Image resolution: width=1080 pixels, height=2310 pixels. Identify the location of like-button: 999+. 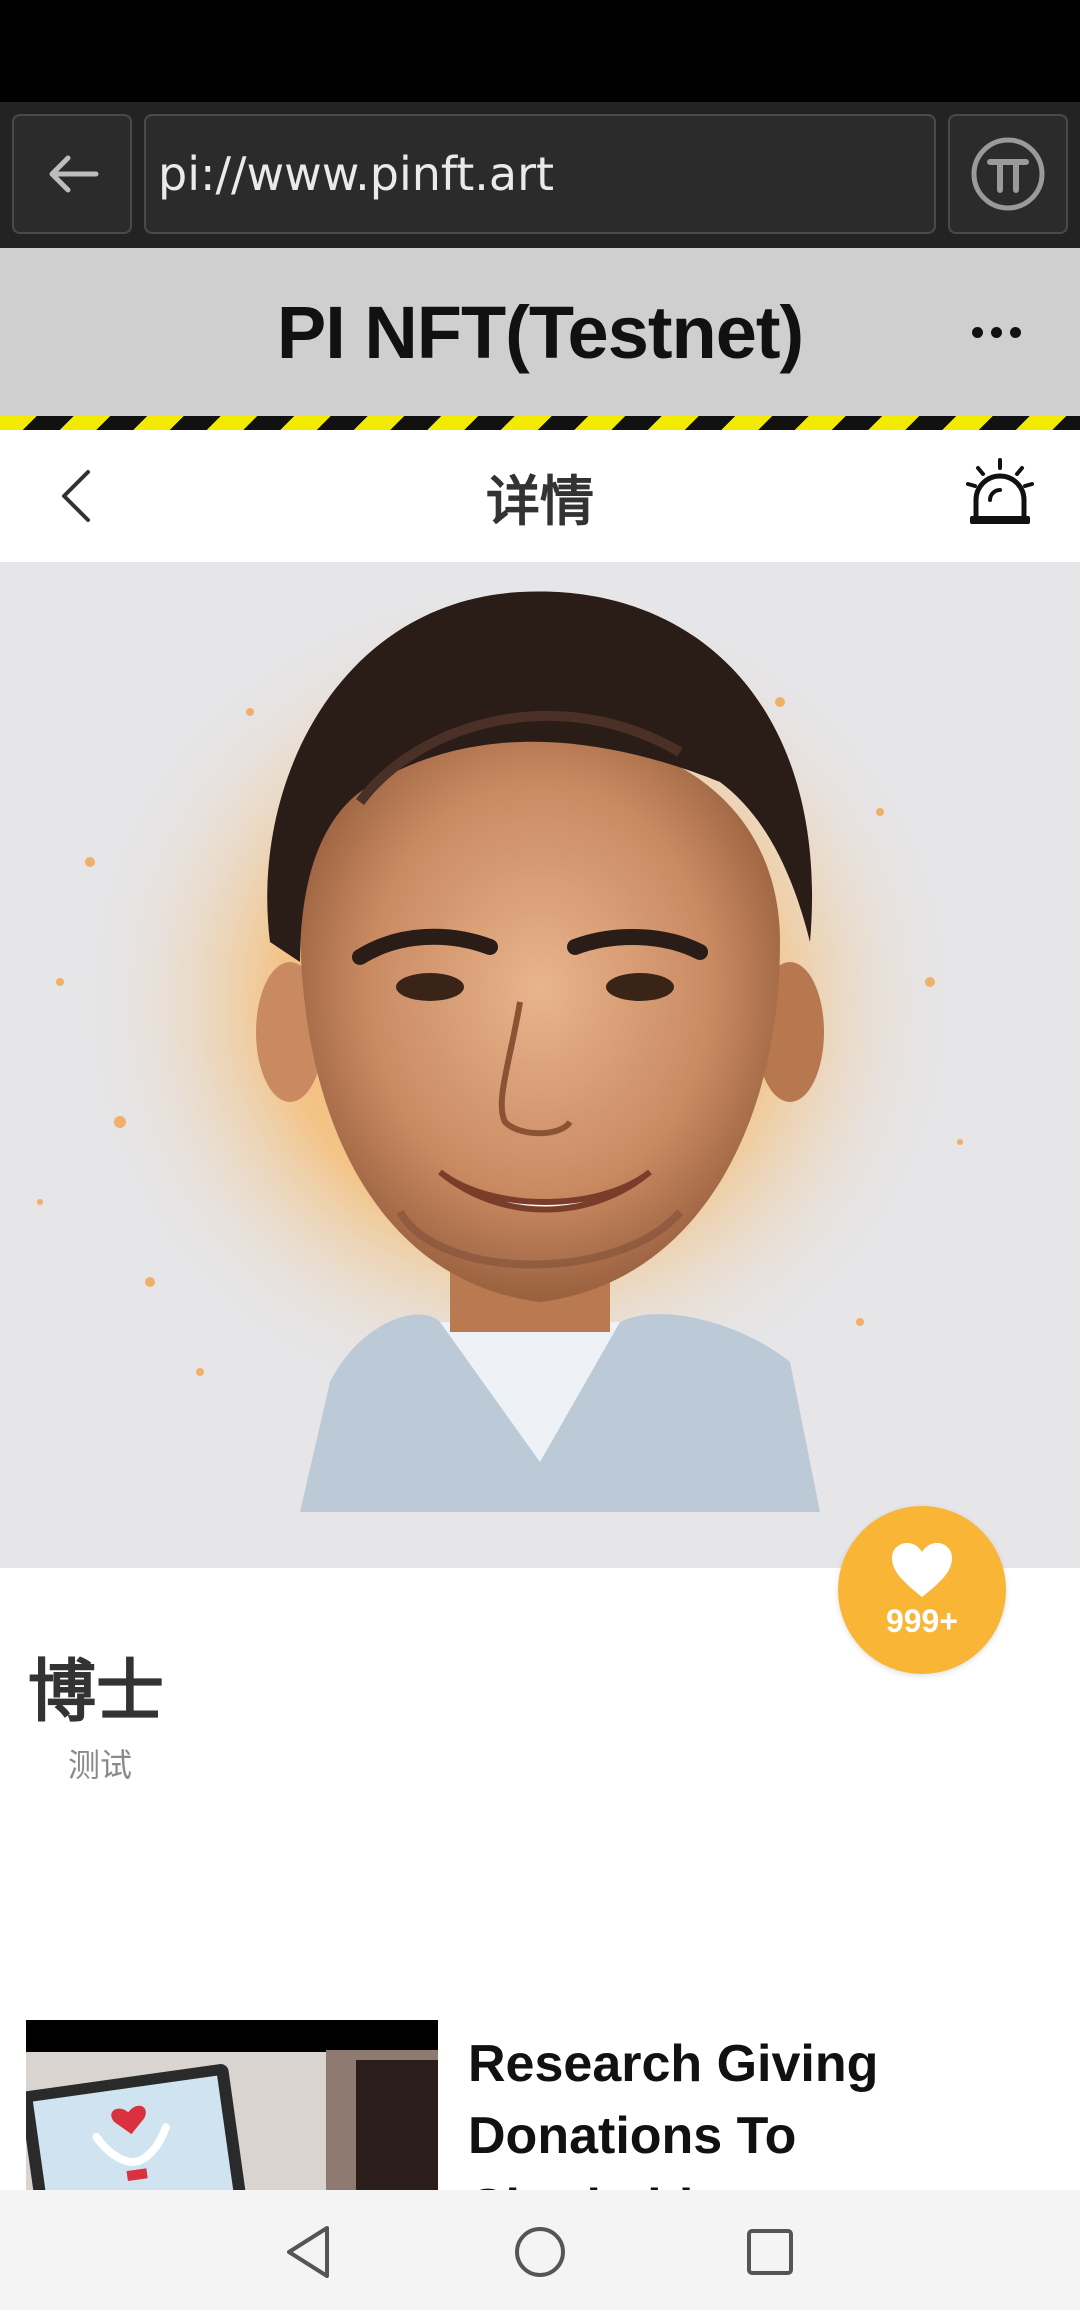
(922, 1590).